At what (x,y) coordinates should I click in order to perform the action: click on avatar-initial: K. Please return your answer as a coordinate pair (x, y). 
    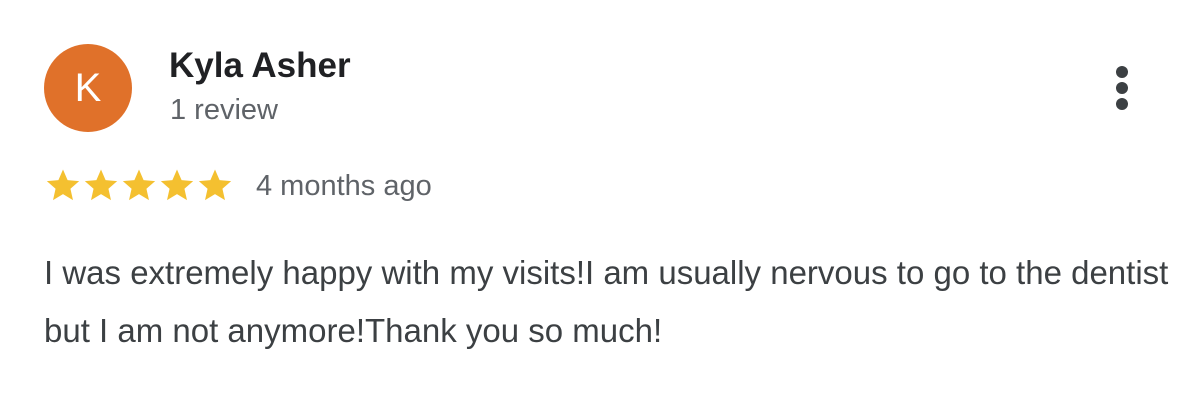
    Looking at the image, I should click on (88, 88).